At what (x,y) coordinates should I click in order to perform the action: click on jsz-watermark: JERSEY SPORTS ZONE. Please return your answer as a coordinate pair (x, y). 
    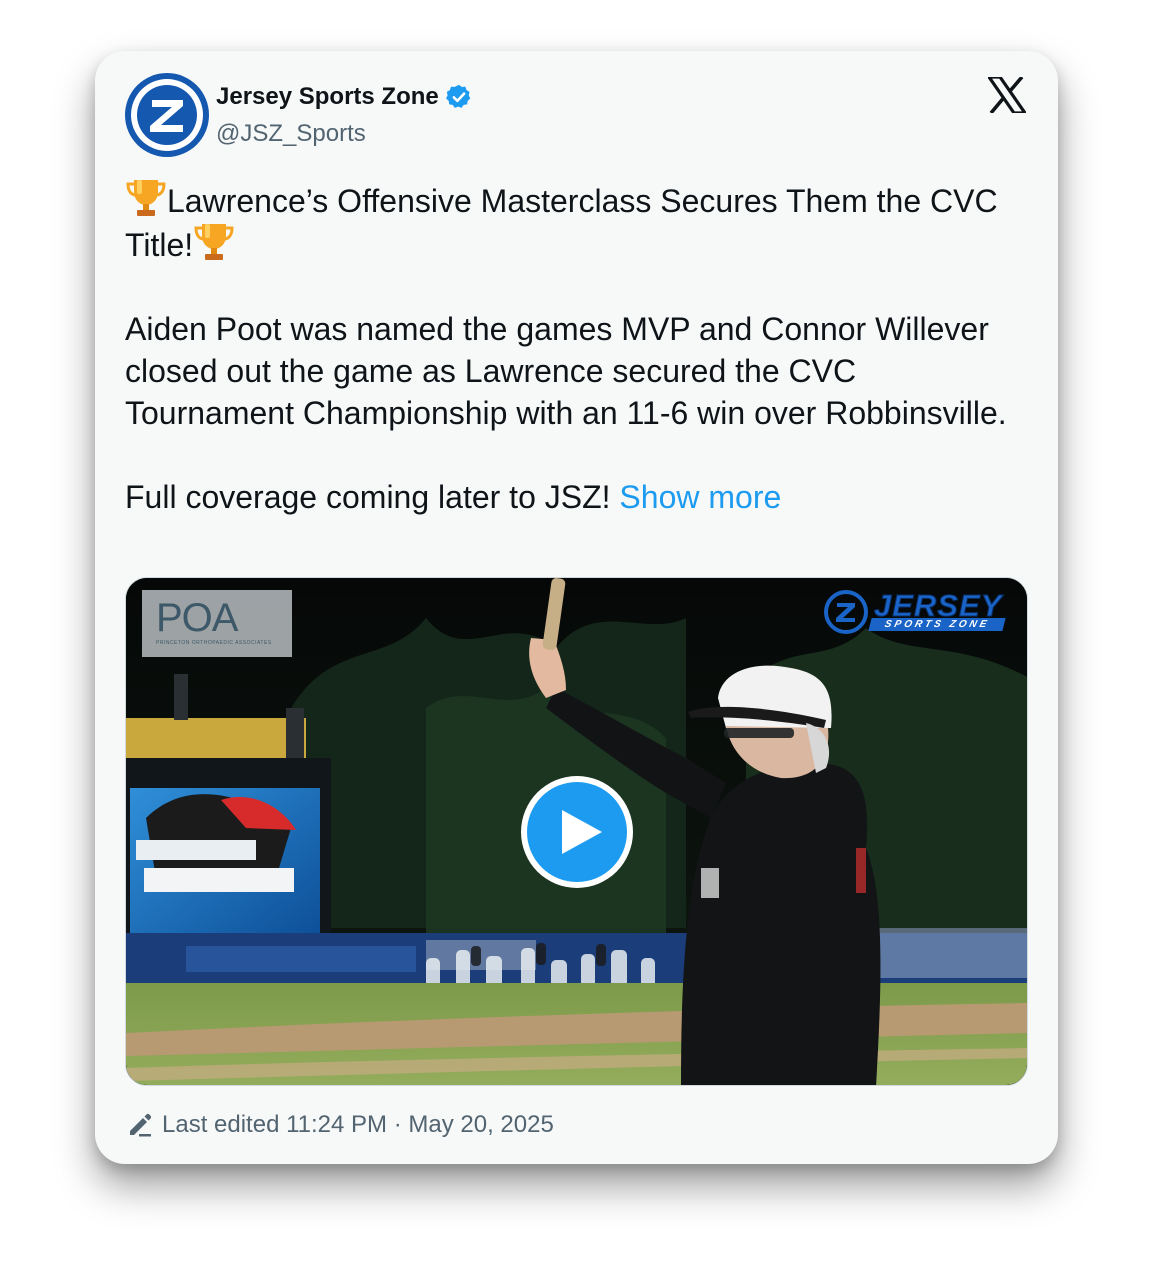
    Looking at the image, I should click on (921, 612).